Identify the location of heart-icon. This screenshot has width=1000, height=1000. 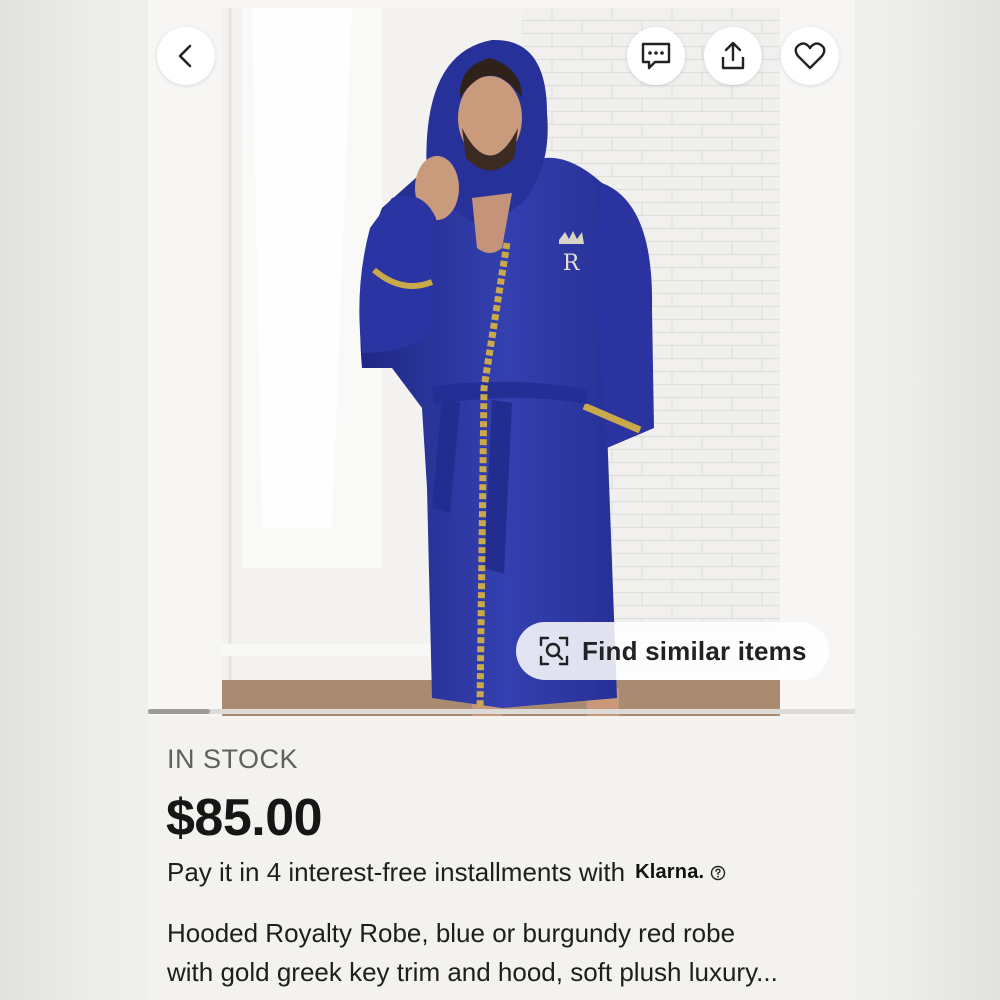
(810, 56).